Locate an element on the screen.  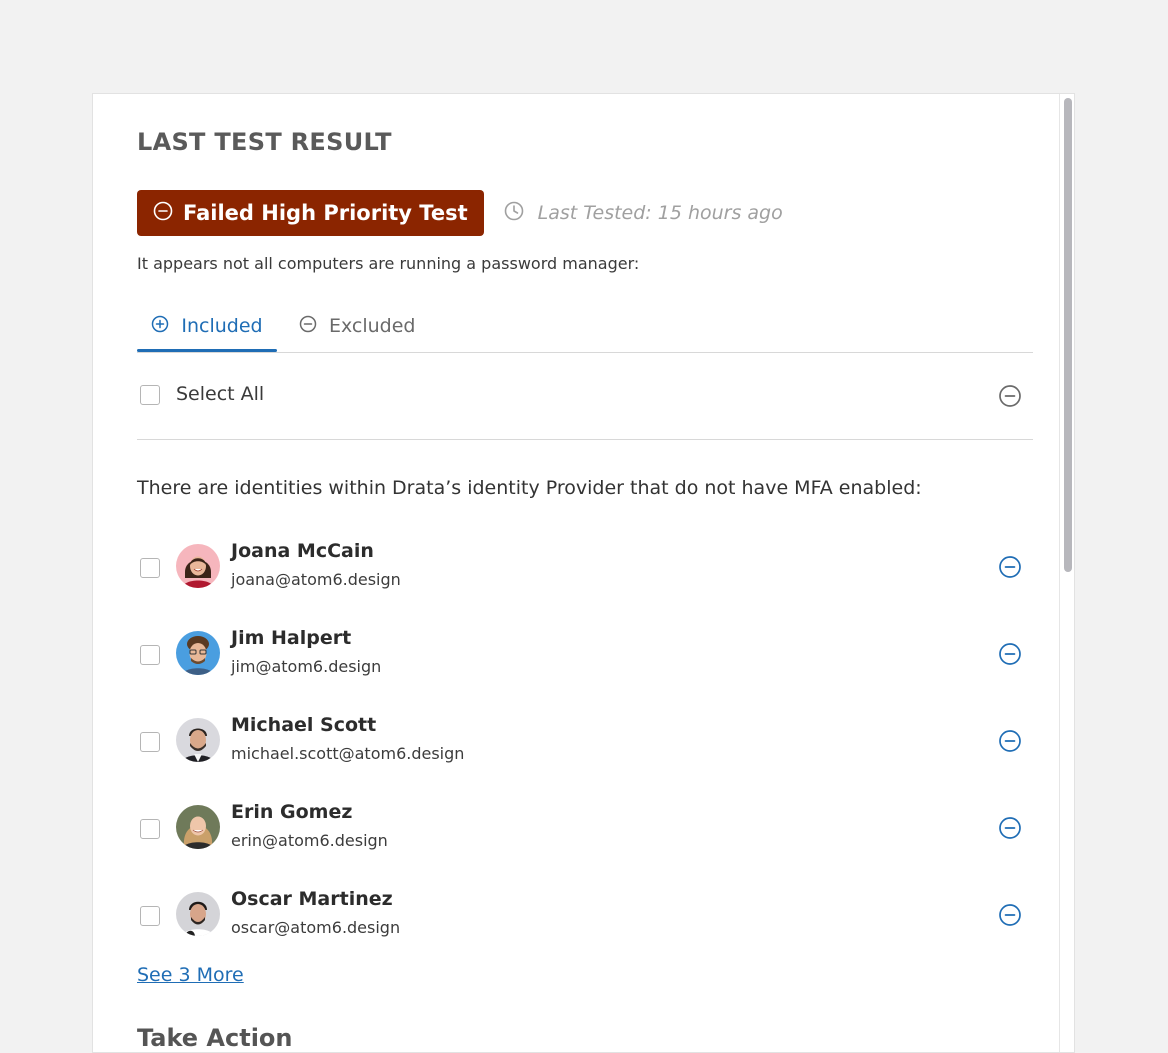
see-more-link: See 3 More is located at coordinates (190, 975).